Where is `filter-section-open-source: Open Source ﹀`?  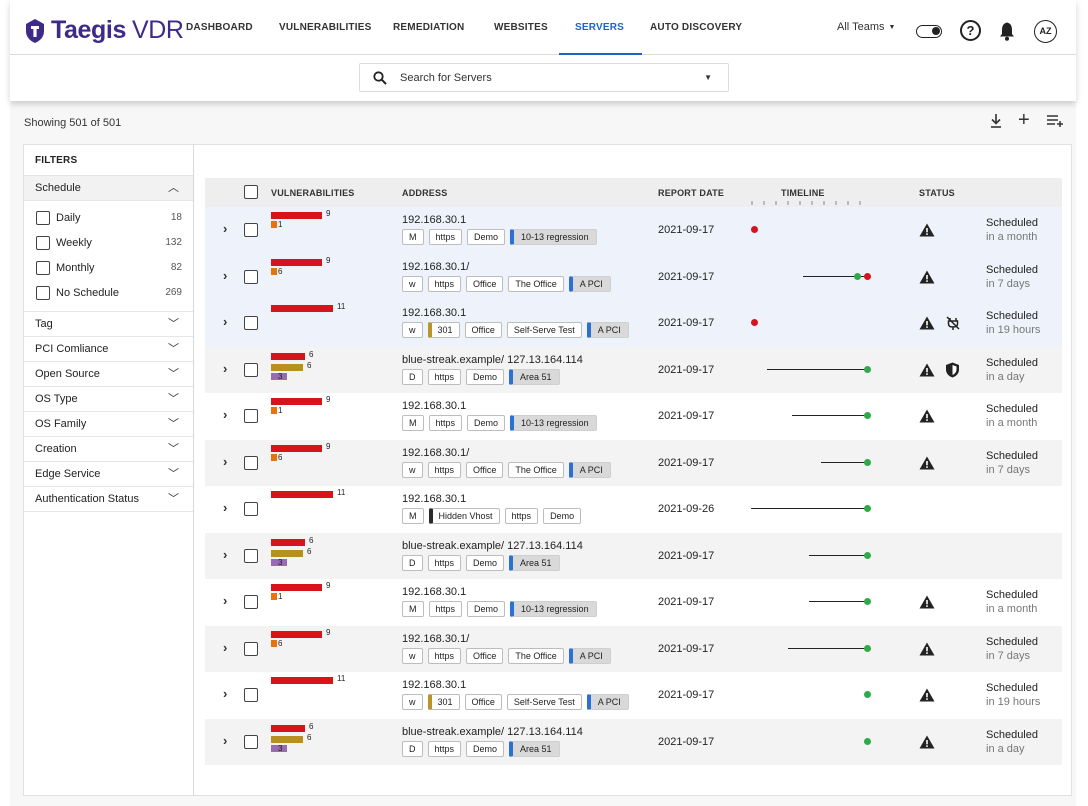
filter-section-open-source: Open Source ﹀ is located at coordinates (108, 374).